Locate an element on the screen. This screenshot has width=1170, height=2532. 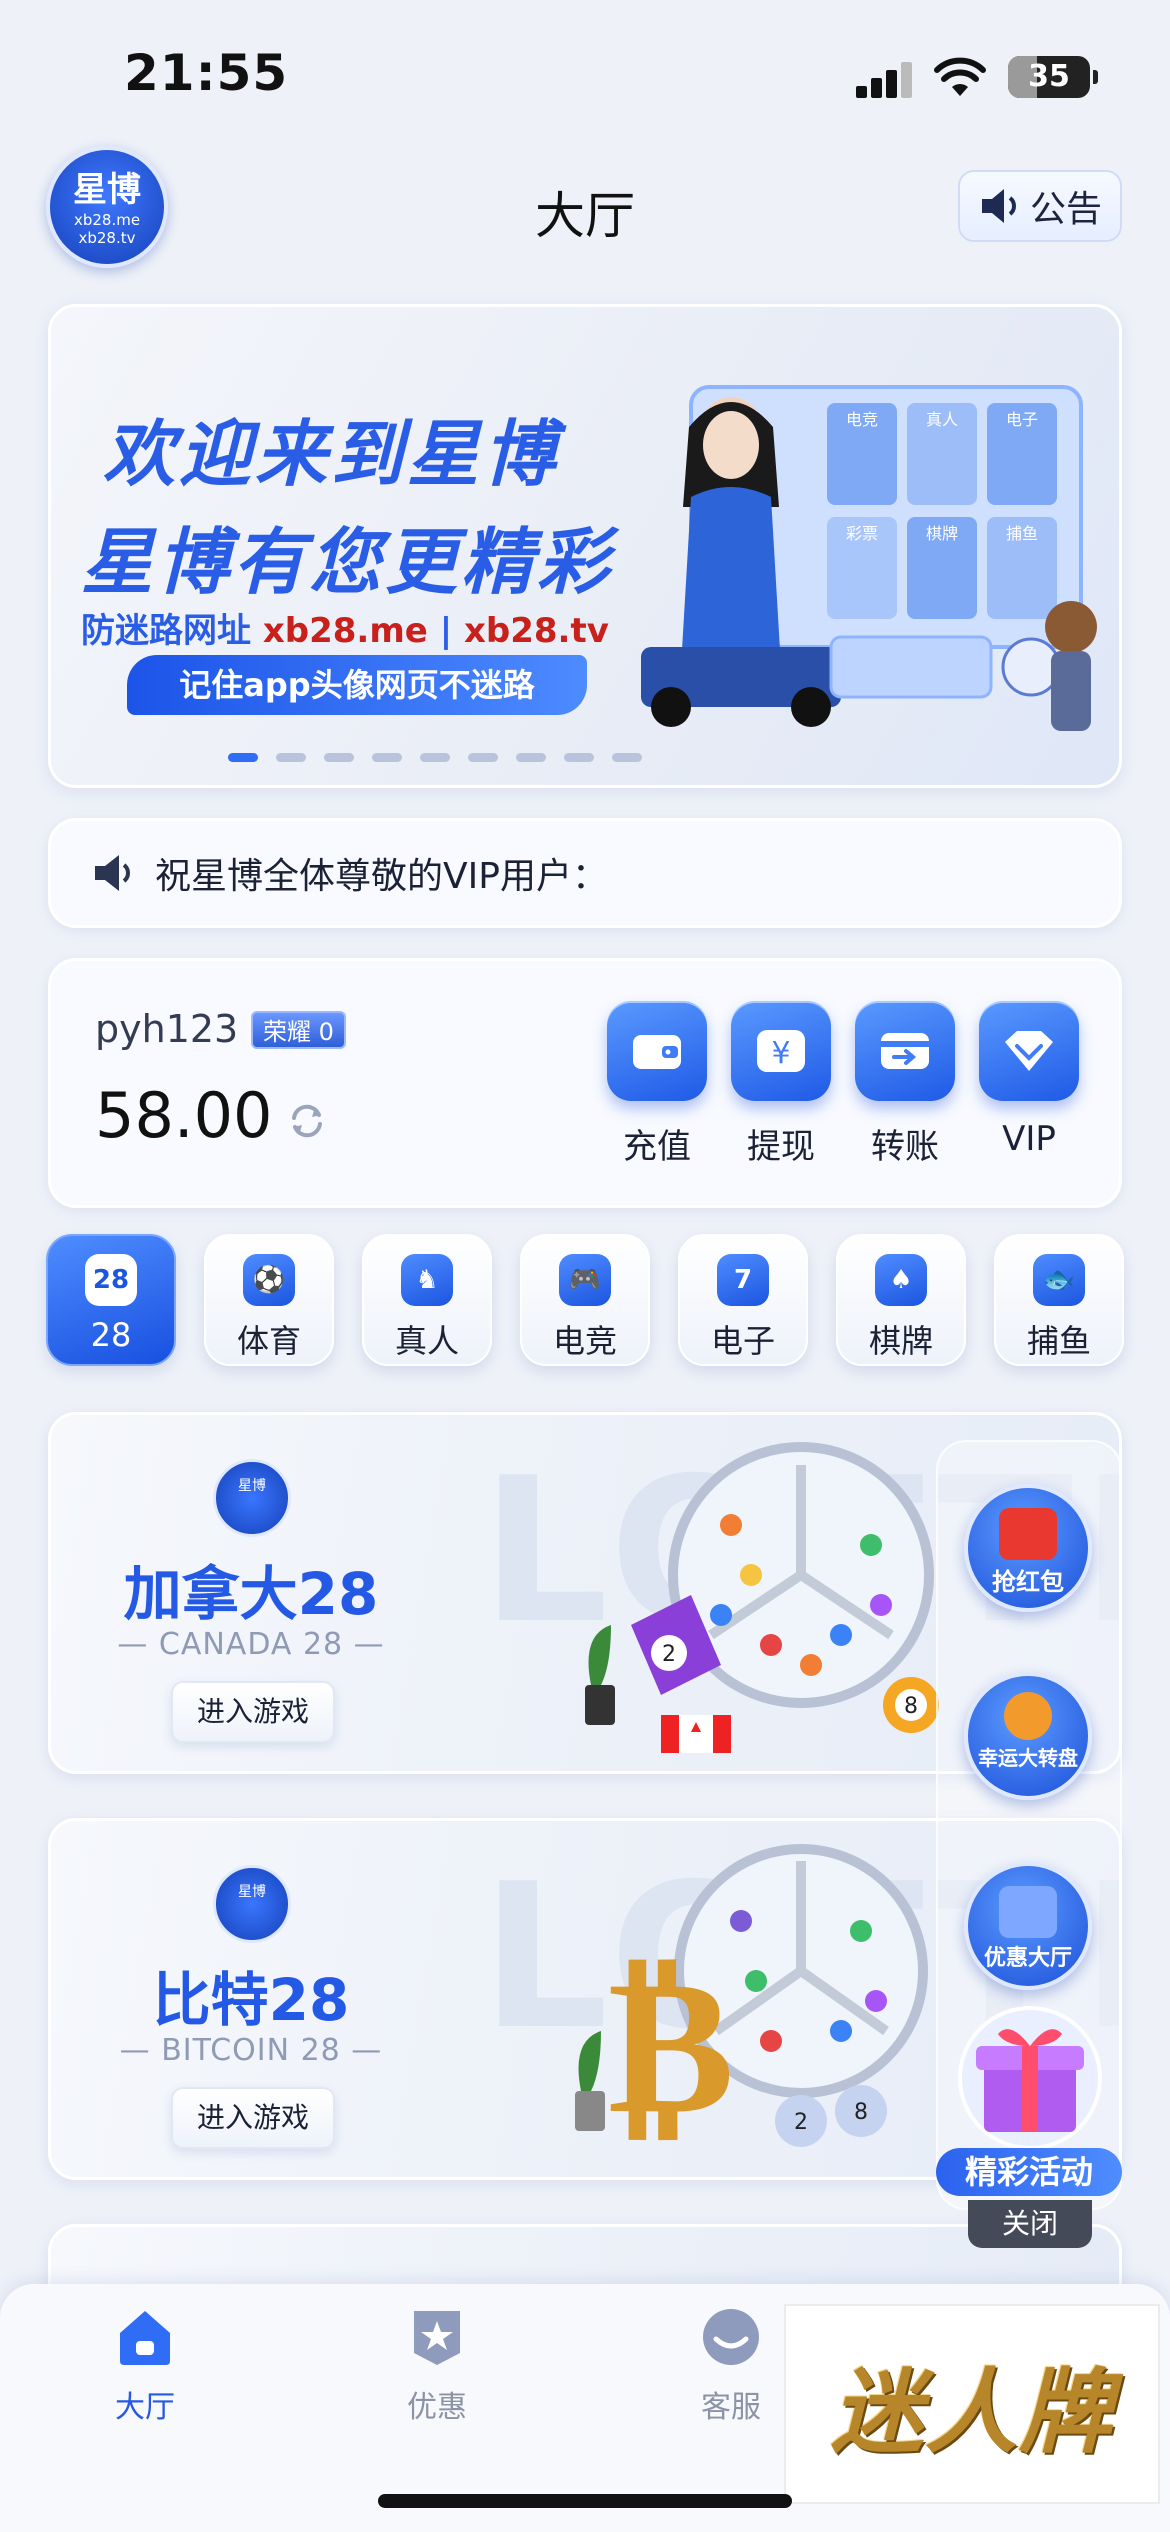
home-indicator is located at coordinates (585, 2501).